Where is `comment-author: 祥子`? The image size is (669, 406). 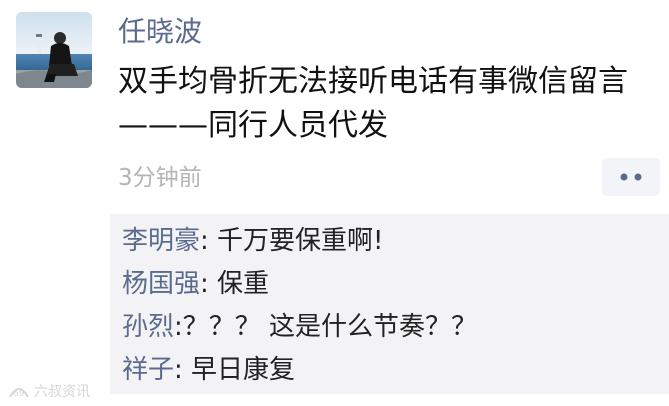 comment-author: 祥子 is located at coordinates (148, 370).